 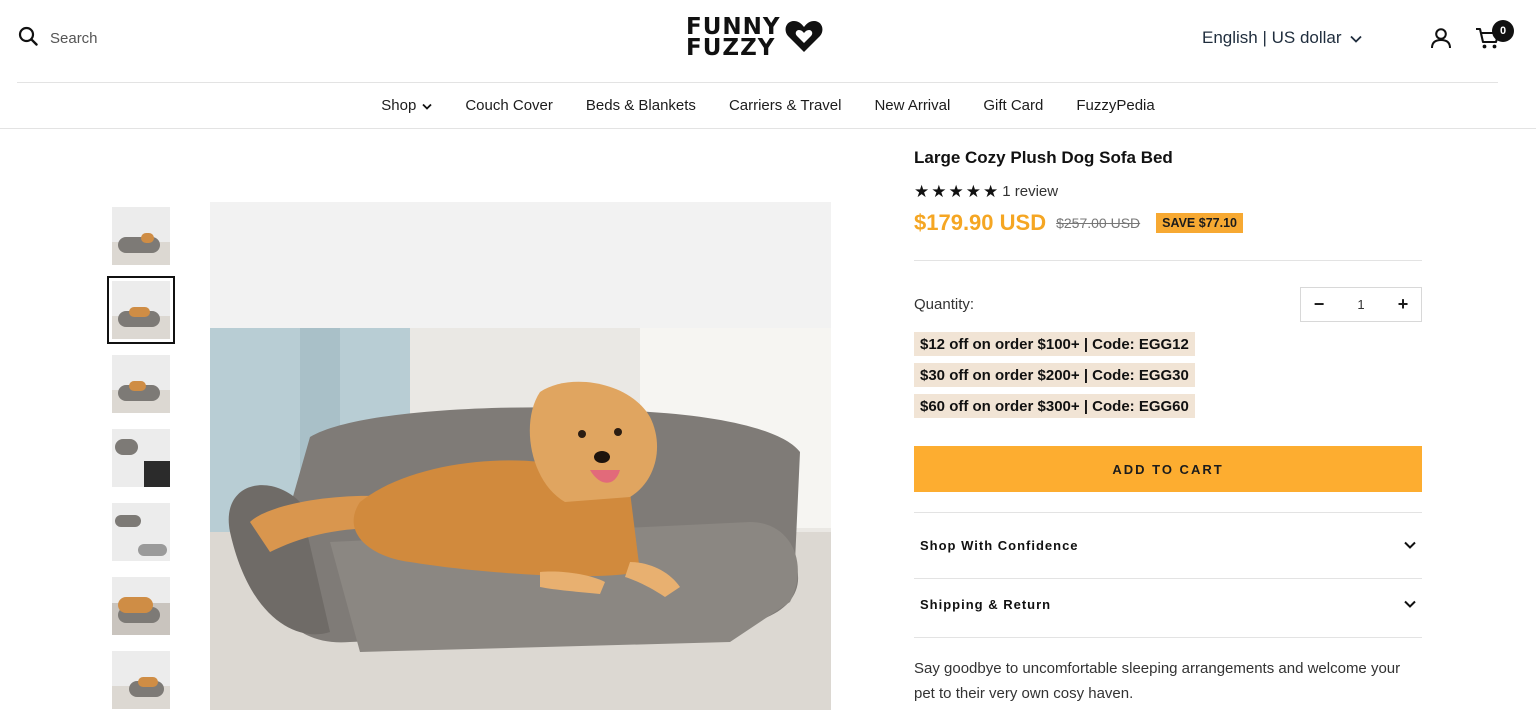 I want to click on promo-code-tag: $30 off on order $200+ | Code: EGG30, so click(x=1054, y=375).